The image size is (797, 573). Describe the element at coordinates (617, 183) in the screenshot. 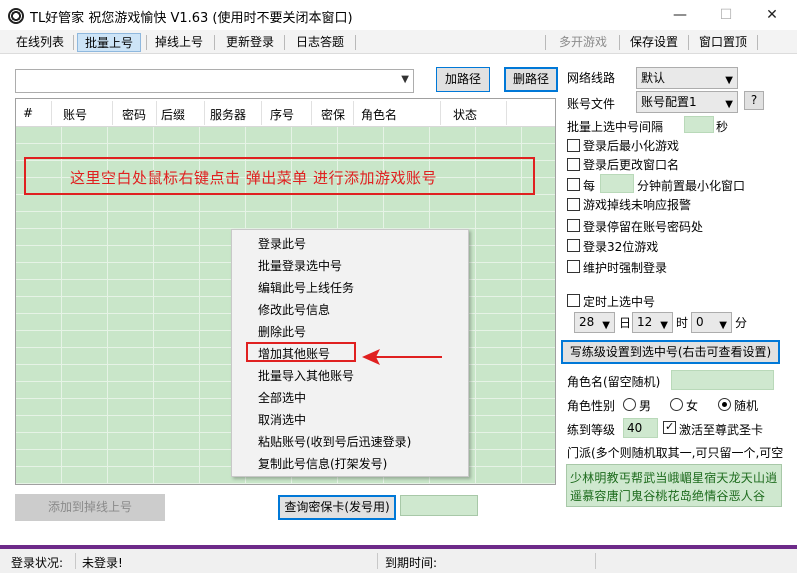

I see `minimize-interval-input` at that location.